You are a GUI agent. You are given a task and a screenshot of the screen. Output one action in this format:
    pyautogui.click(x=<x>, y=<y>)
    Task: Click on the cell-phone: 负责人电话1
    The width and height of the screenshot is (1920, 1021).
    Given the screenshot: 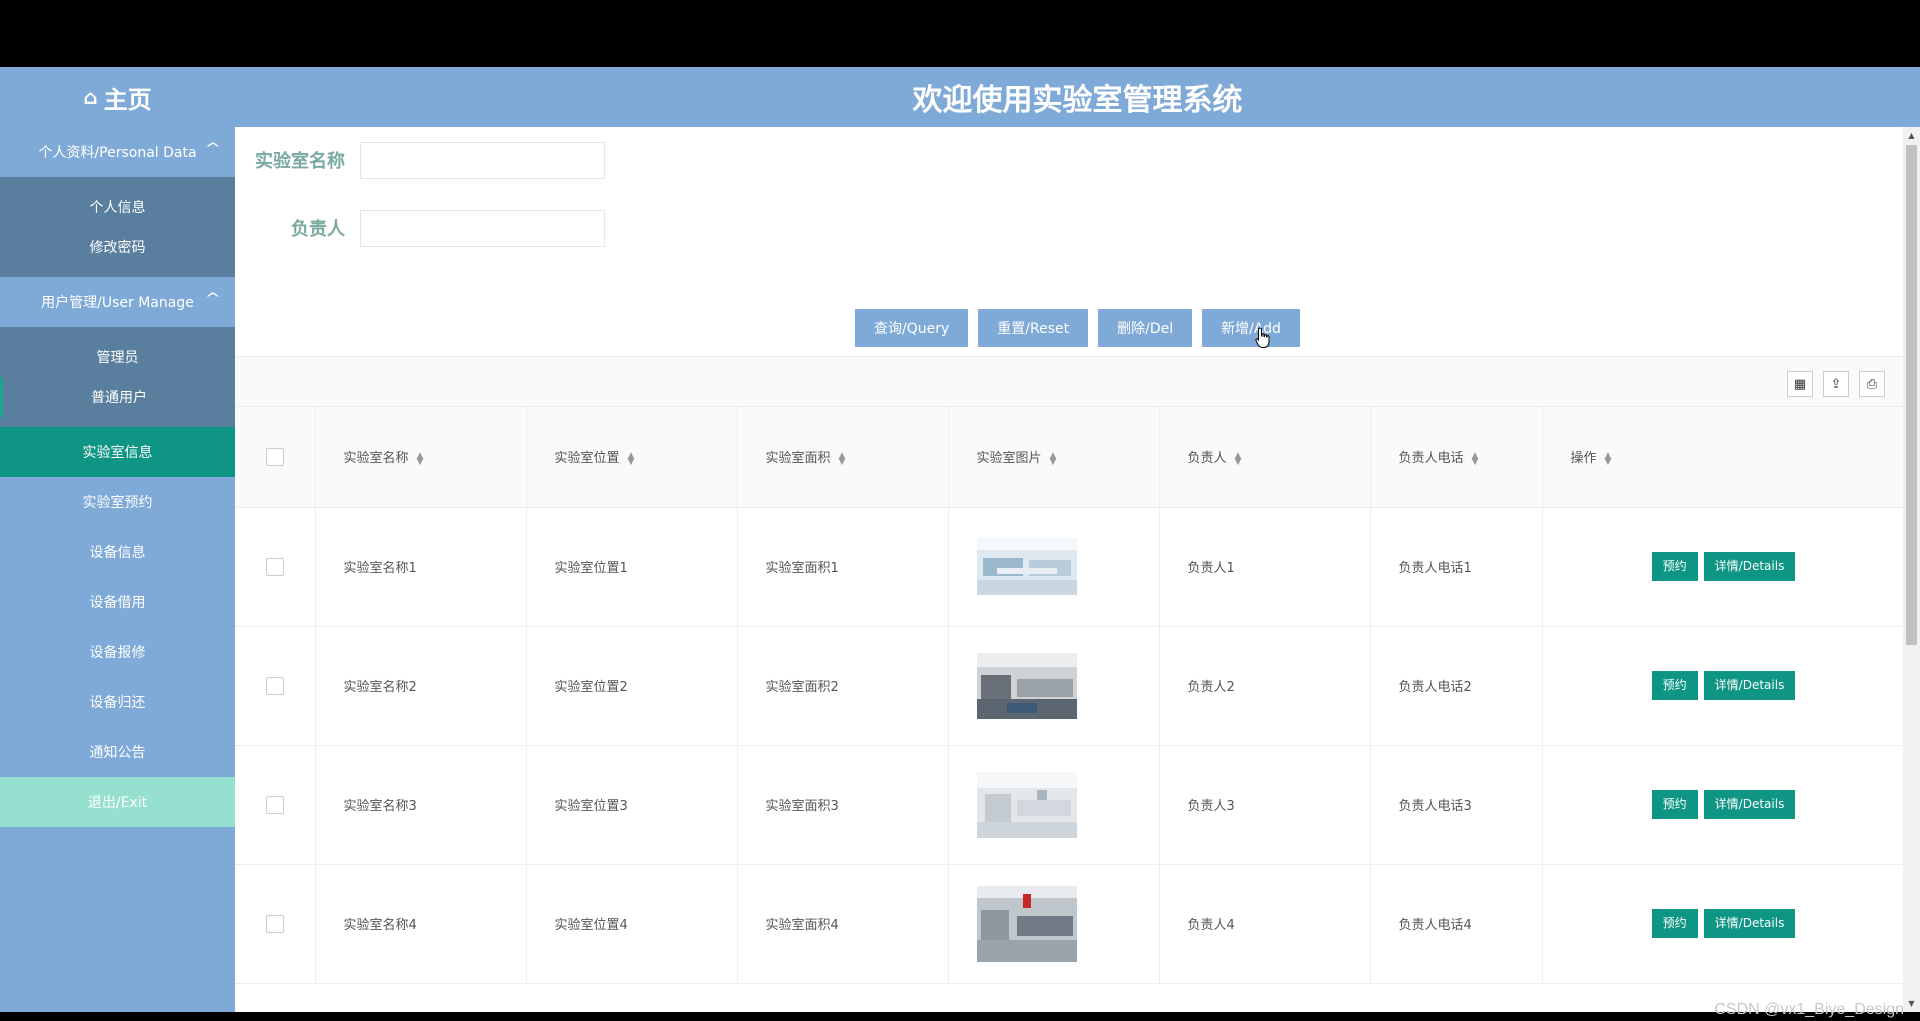 What is the action you would take?
    pyautogui.click(x=1456, y=567)
    